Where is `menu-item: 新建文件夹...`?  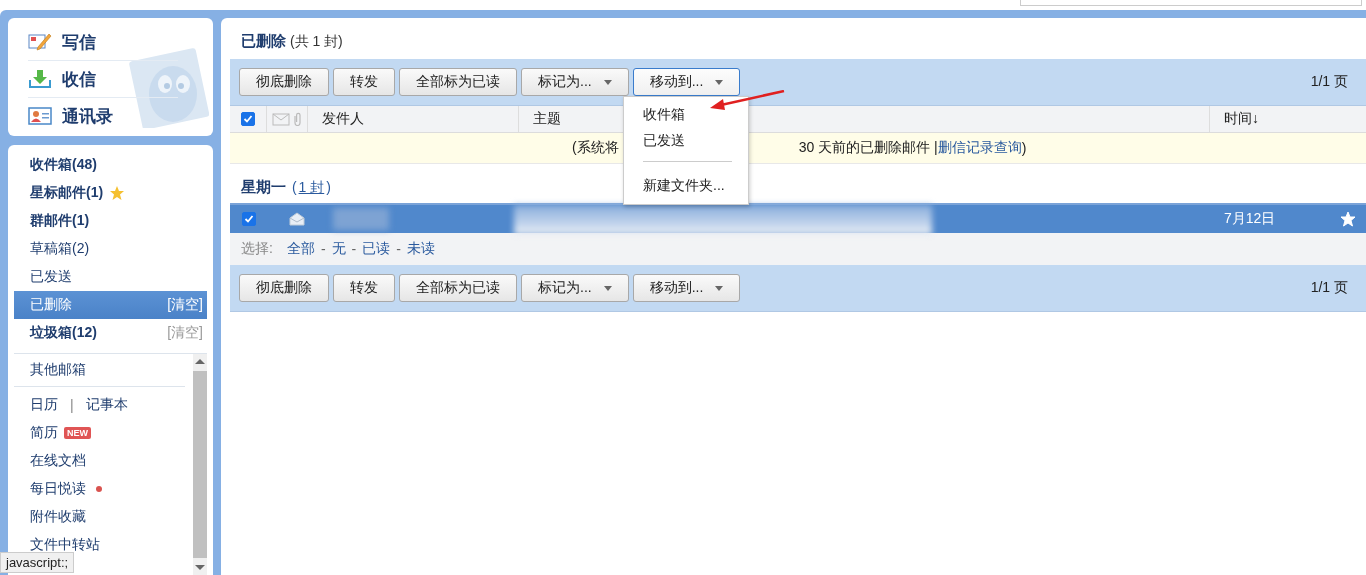
menu-item: 新建文件夹... is located at coordinates (686, 185).